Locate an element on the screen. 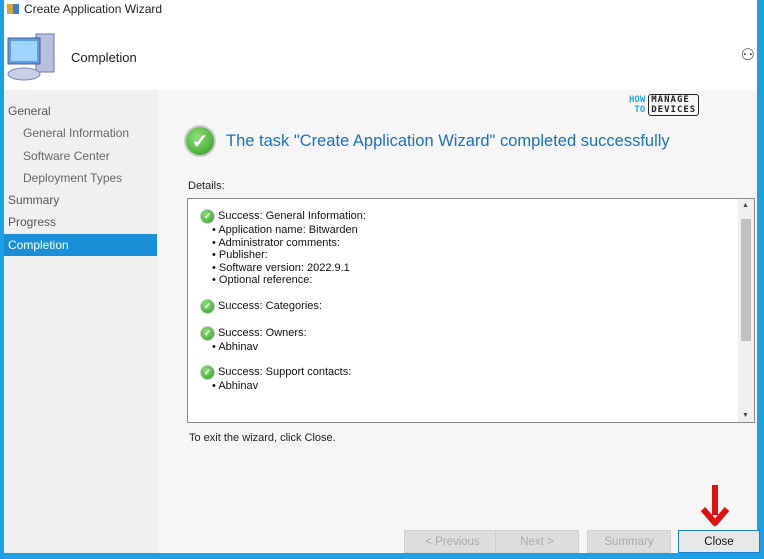  details-scrollbar: ▲ ▼ is located at coordinates (746, 310).